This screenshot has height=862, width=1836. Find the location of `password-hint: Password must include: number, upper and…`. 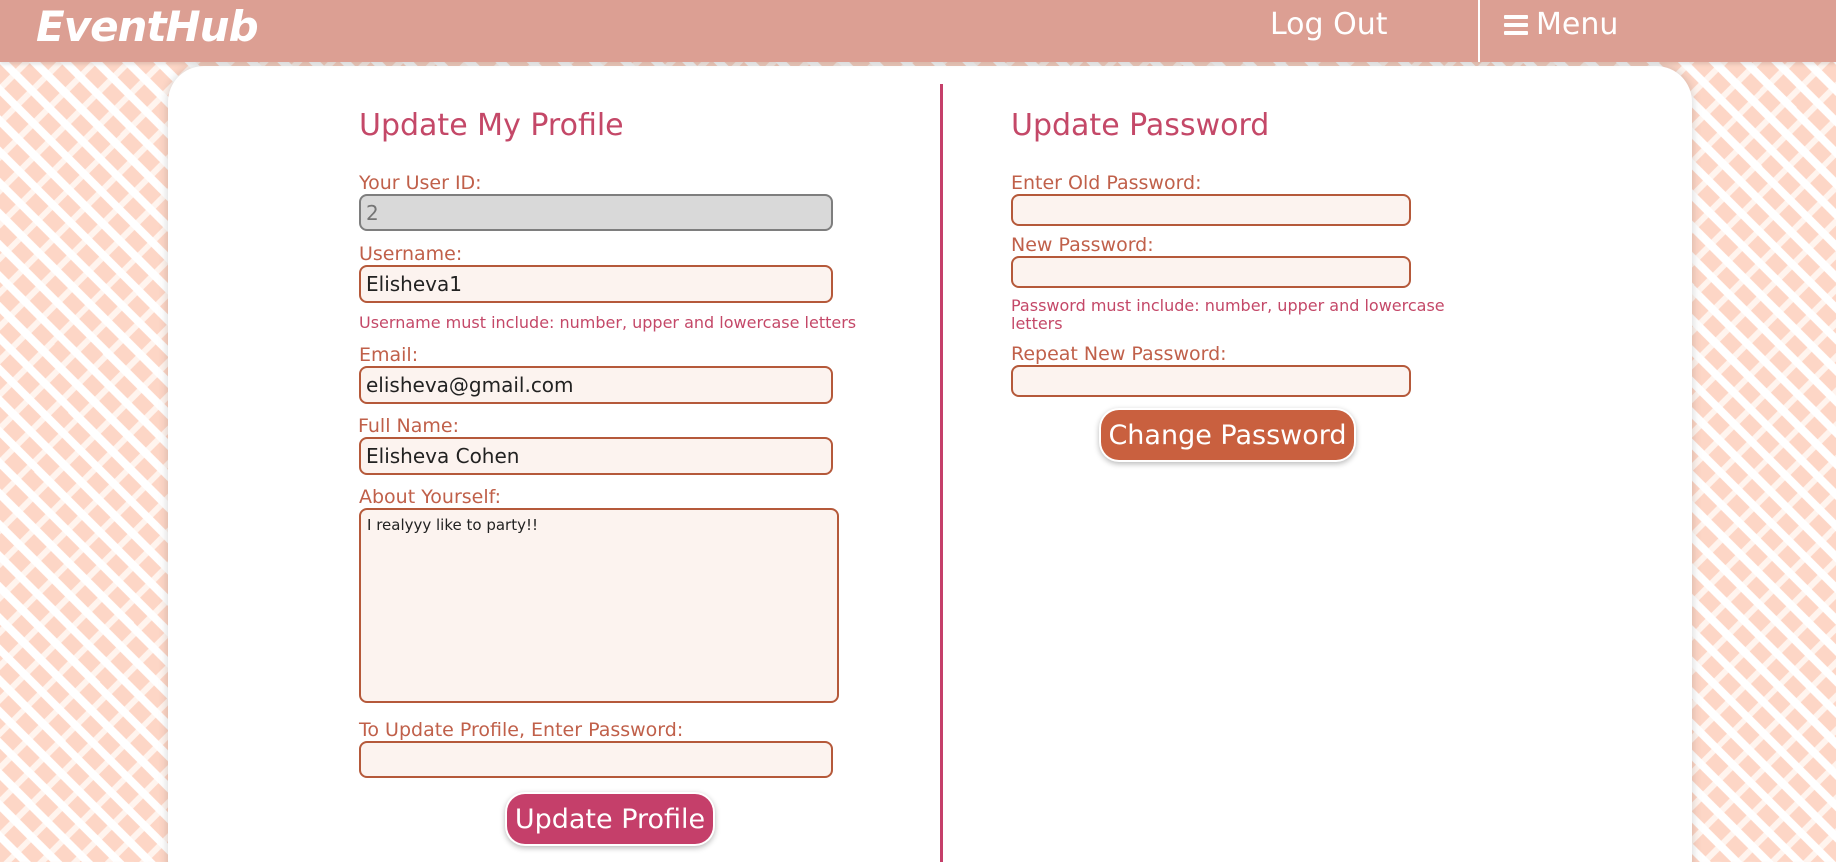

password-hint: Password must include: number, upper and… is located at coordinates (1228, 314).